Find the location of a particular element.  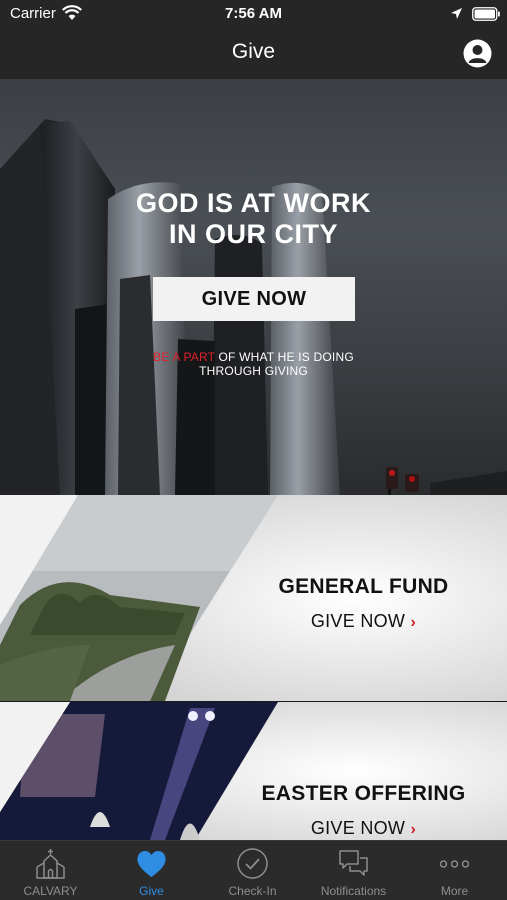

tab-calvary: CALVARY is located at coordinates (50, 870).